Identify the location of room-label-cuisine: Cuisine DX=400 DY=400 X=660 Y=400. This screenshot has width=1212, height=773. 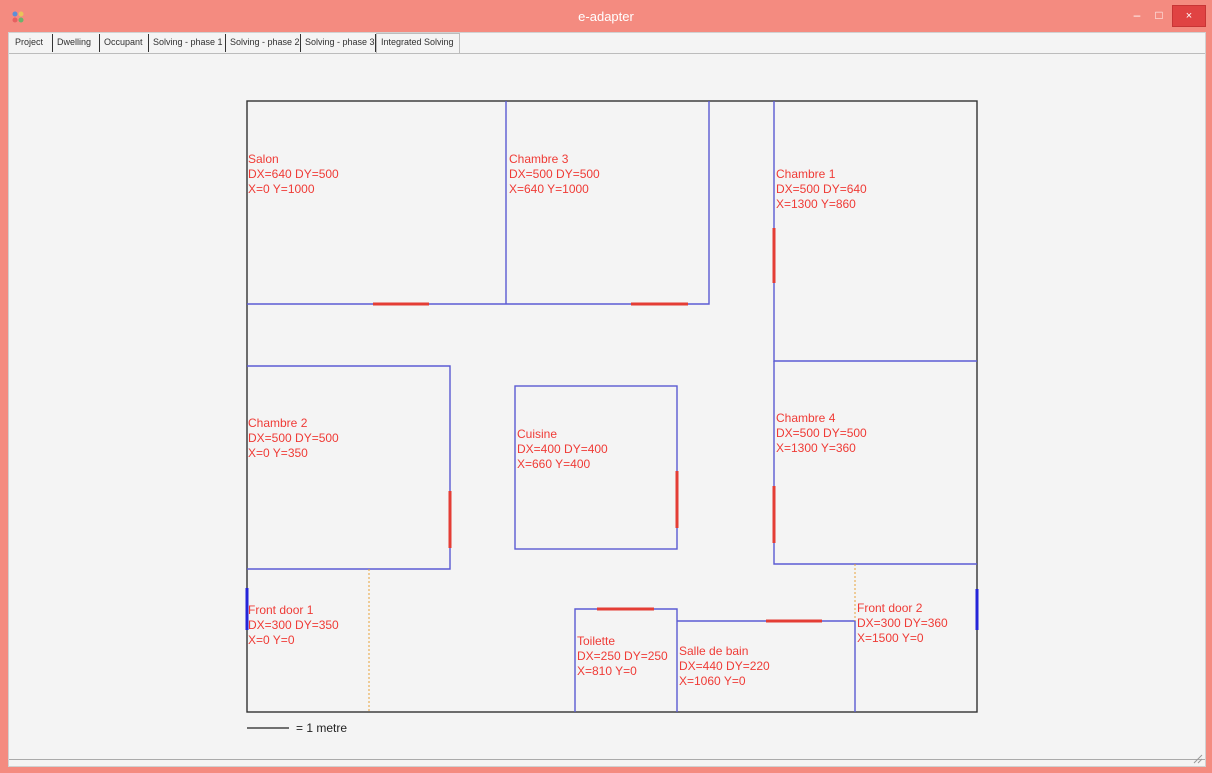
(562, 449).